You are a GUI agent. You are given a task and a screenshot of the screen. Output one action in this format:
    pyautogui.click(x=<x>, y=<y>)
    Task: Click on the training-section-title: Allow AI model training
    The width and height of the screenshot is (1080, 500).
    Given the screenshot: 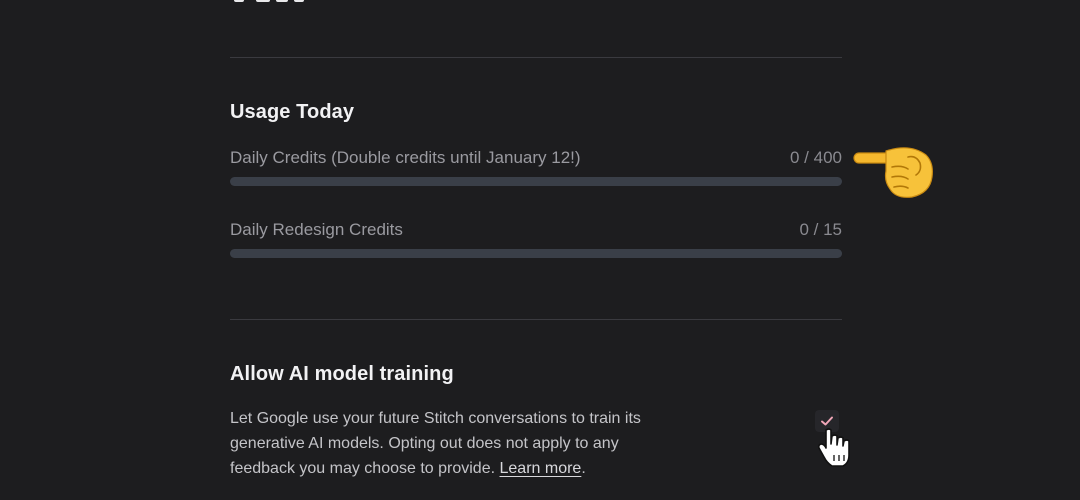 What is the action you would take?
    pyautogui.click(x=342, y=374)
    